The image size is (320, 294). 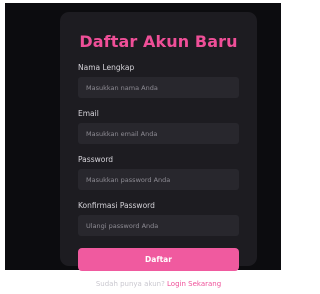 What do you see at coordinates (158, 133) in the screenshot?
I see `email-input` at bounding box center [158, 133].